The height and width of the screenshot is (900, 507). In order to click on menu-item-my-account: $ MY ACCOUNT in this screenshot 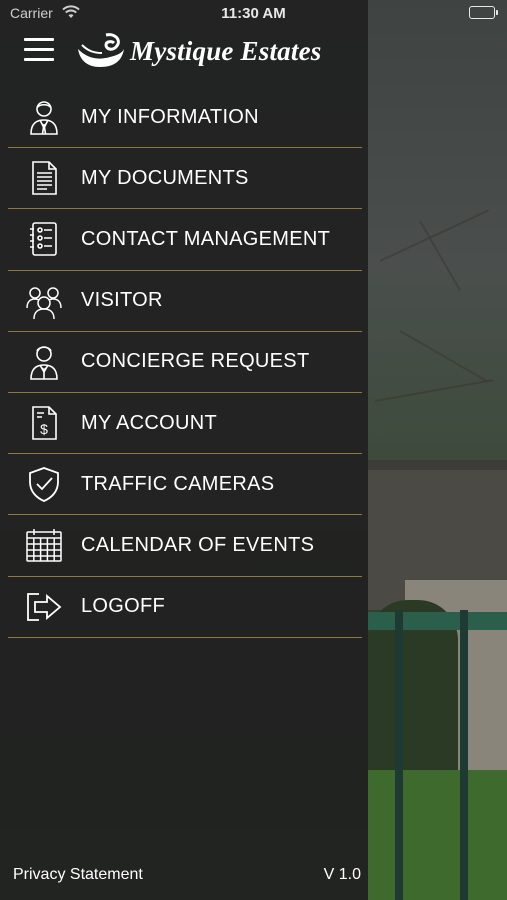, I will do `click(185, 424)`.